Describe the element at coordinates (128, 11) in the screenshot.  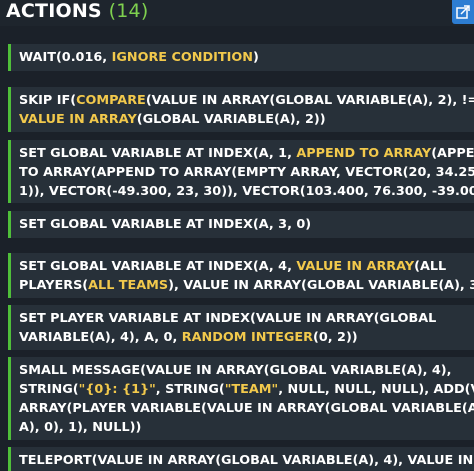
I see `actions-count: (14)` at that location.